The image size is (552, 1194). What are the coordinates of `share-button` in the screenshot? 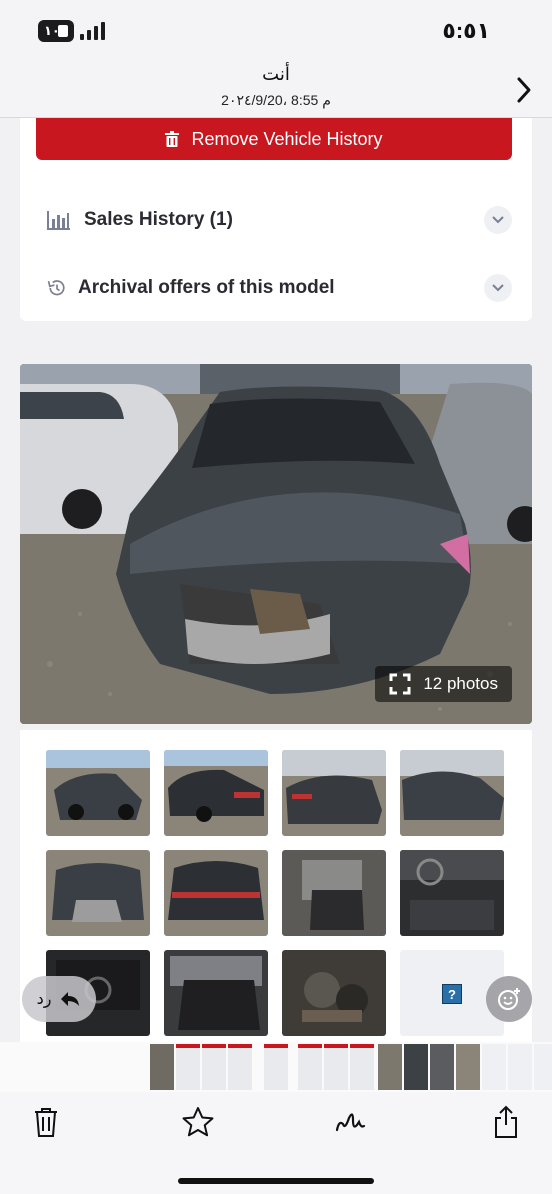 It's located at (506, 1122).